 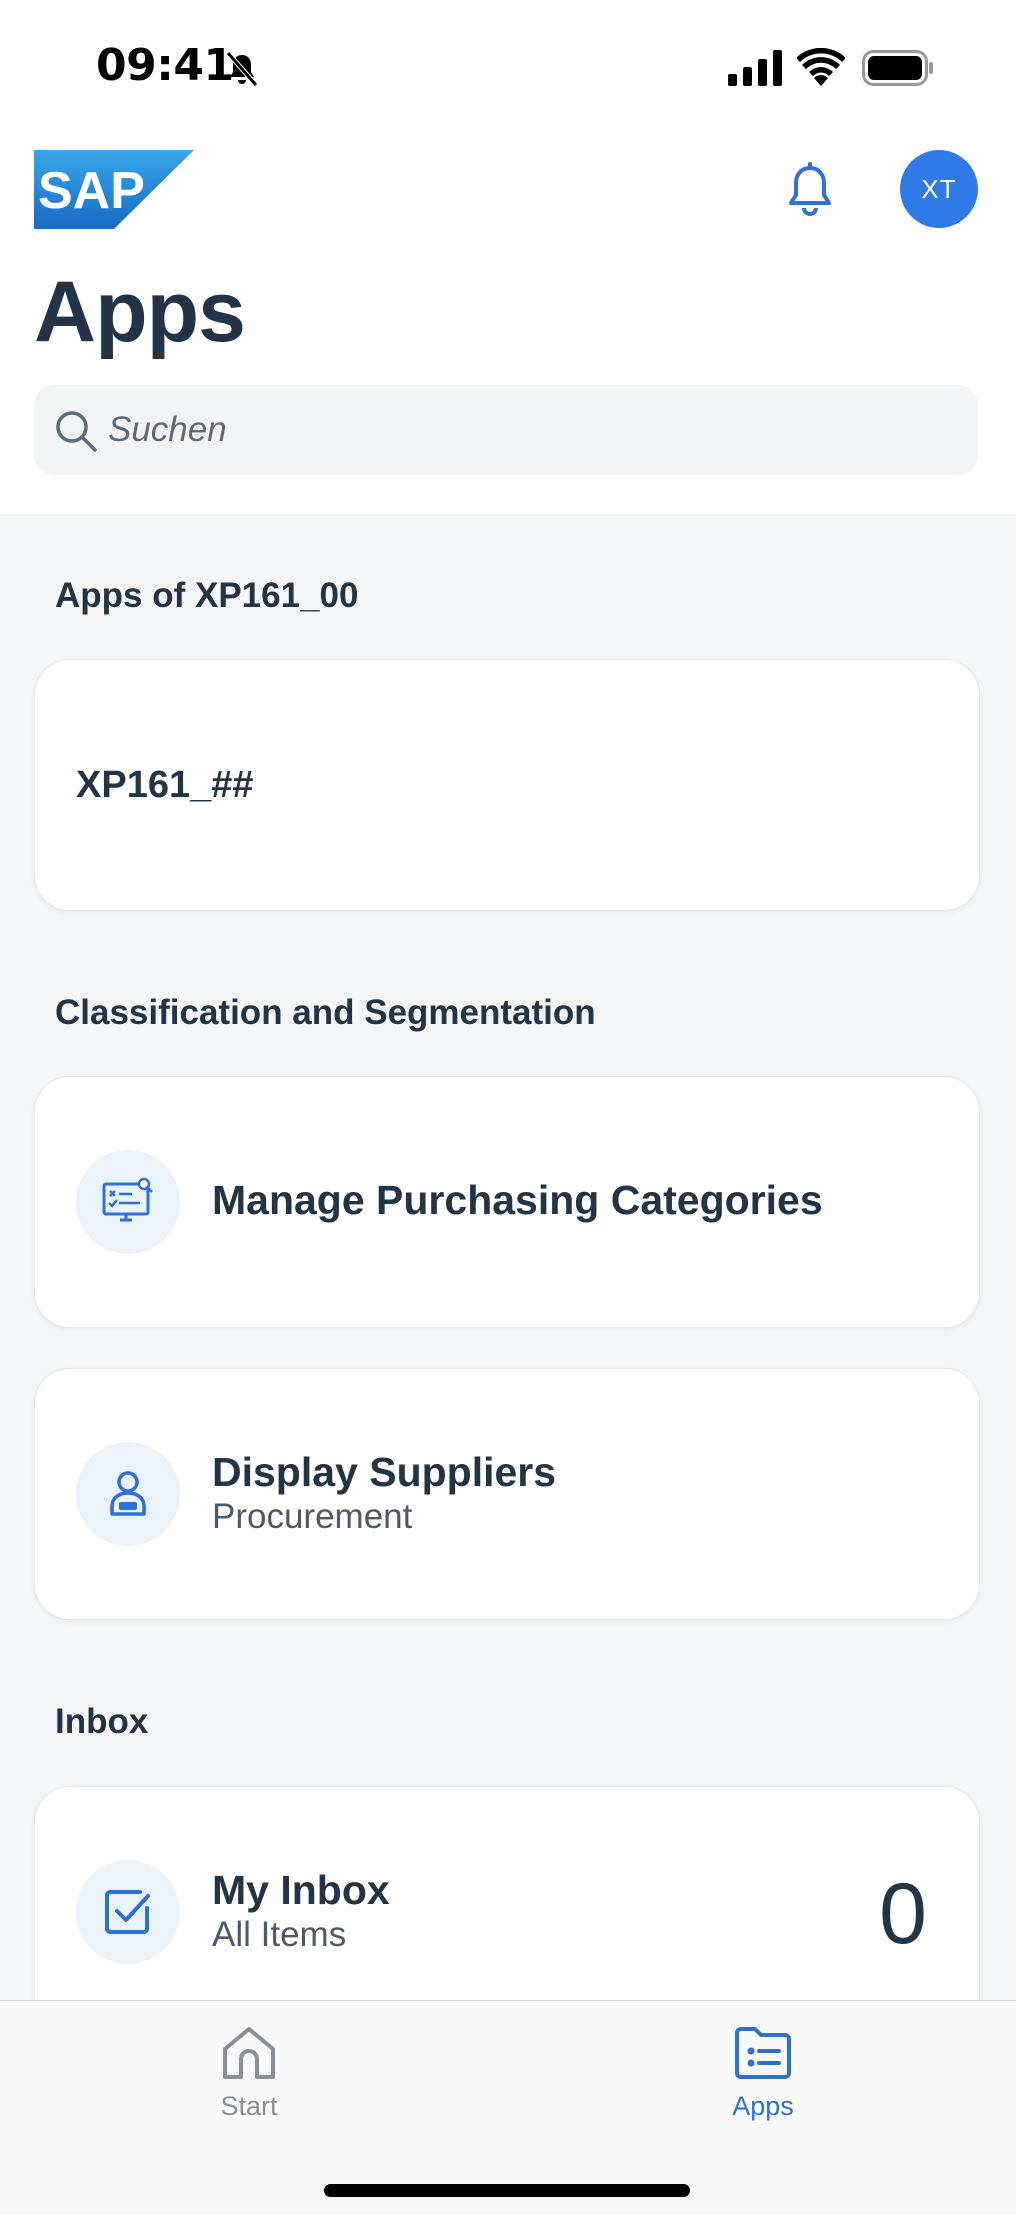 I want to click on search-icon, so click(x=76, y=431).